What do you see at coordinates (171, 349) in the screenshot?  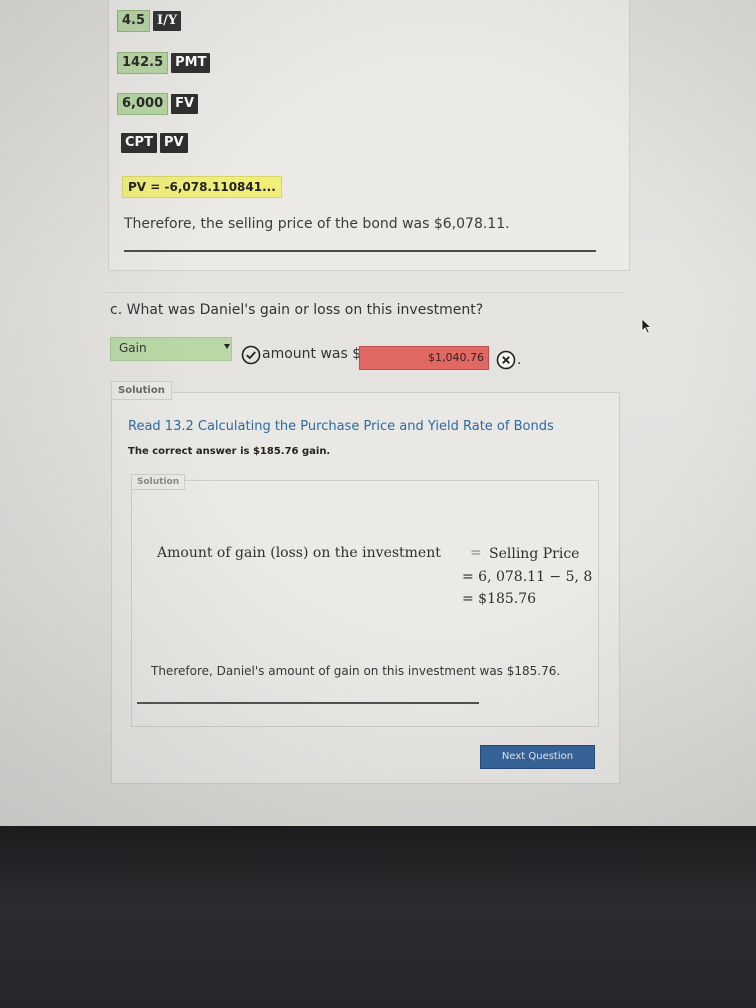 I see `gain-loss-select: Gain` at bounding box center [171, 349].